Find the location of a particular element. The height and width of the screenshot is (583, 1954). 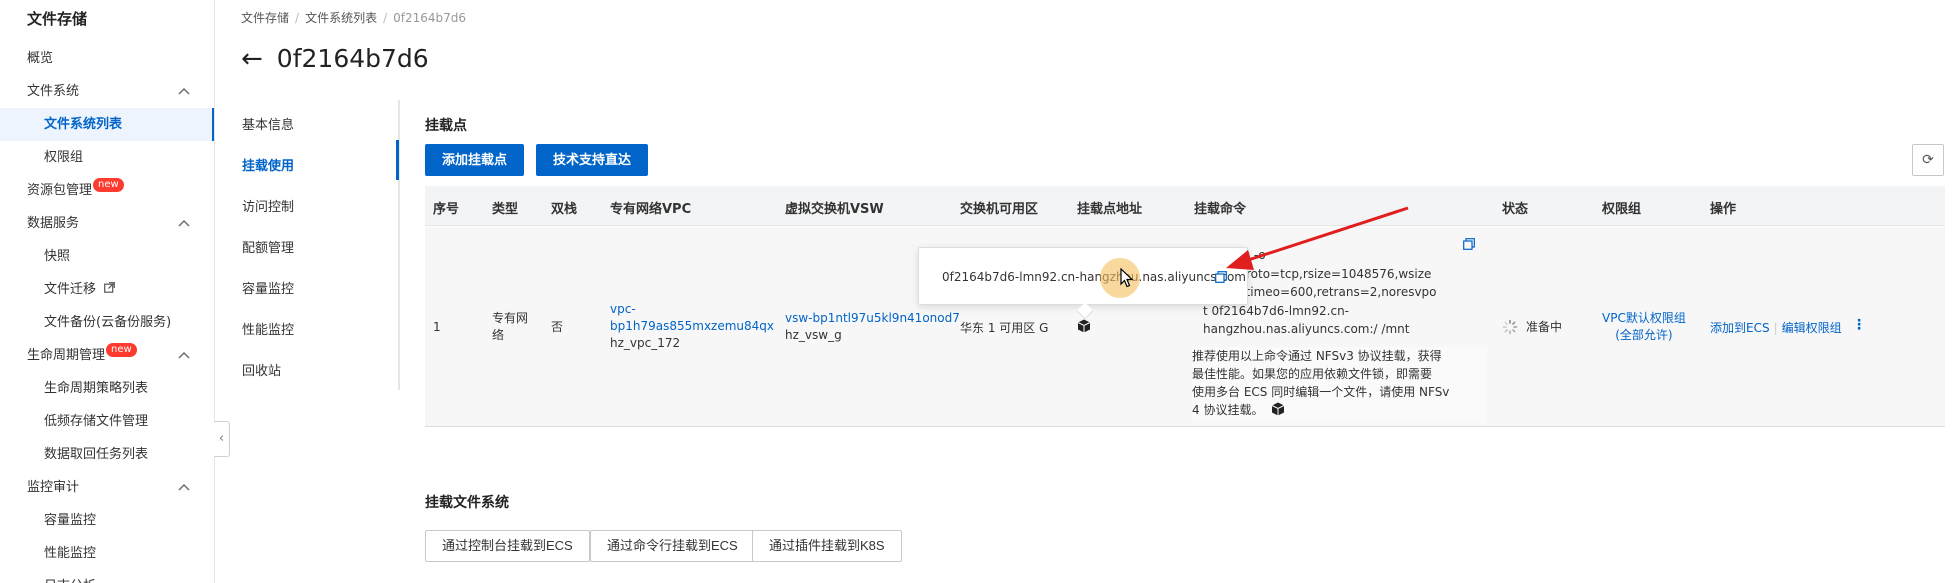

sidebar-group-data-service: 数据服务 is located at coordinates (107, 223).